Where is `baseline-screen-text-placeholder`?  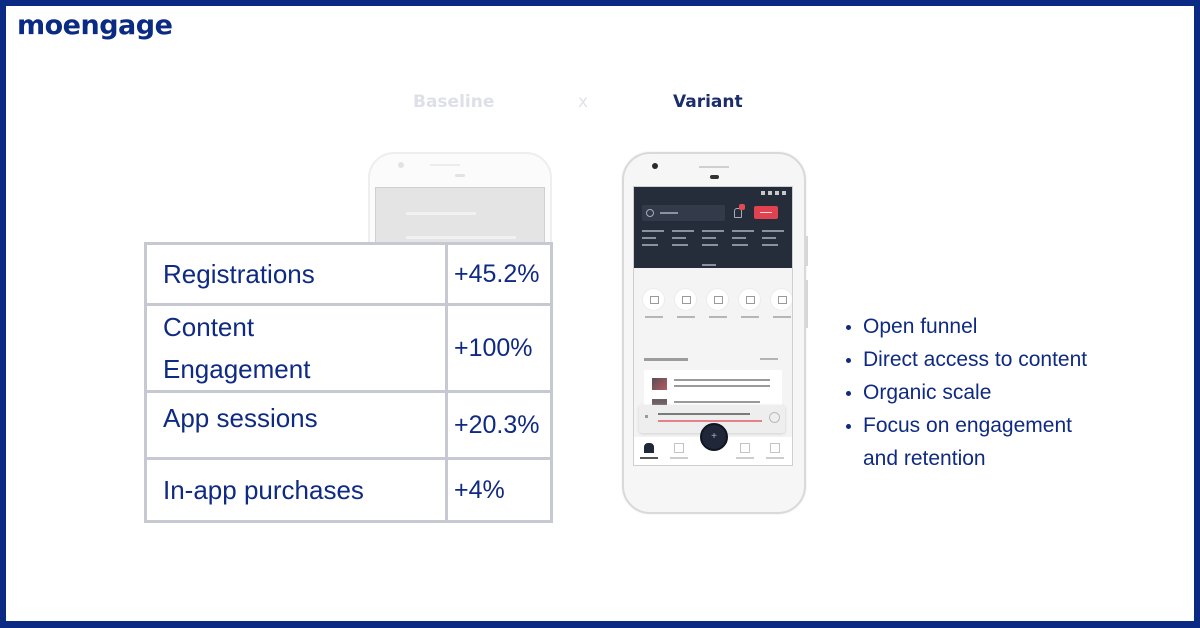 baseline-screen-text-placeholder is located at coordinates (461, 237).